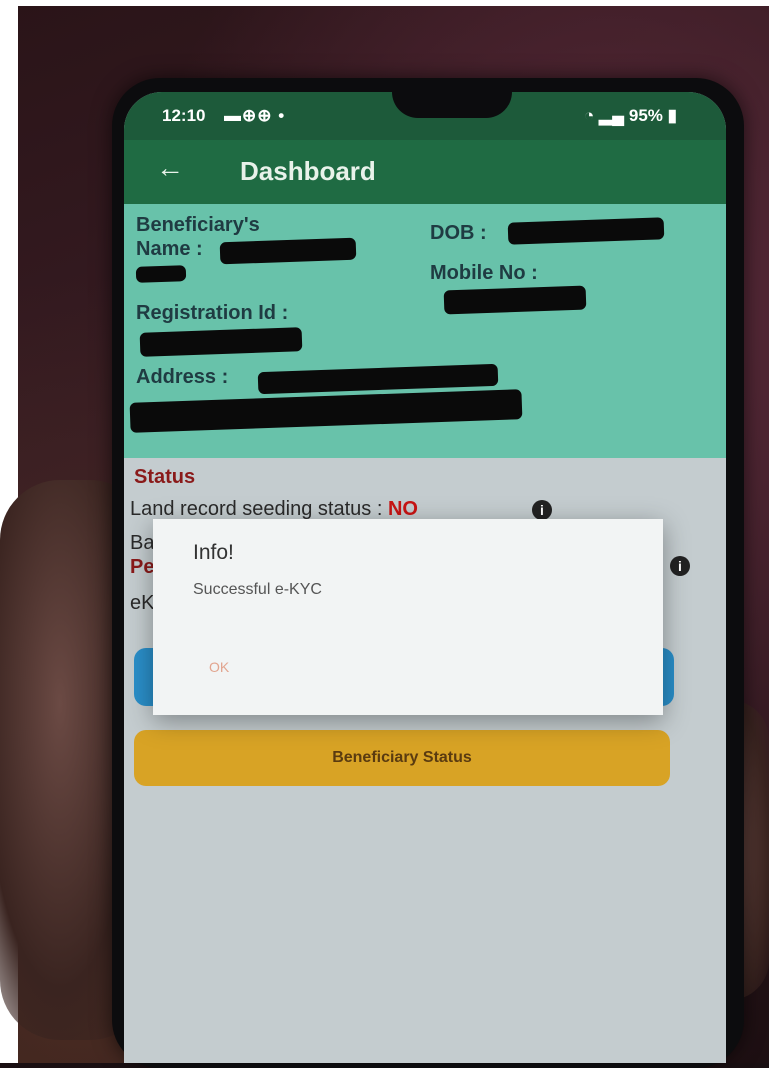 The image size is (769, 1068). I want to click on registration-label: Registration Id :, so click(212, 313).